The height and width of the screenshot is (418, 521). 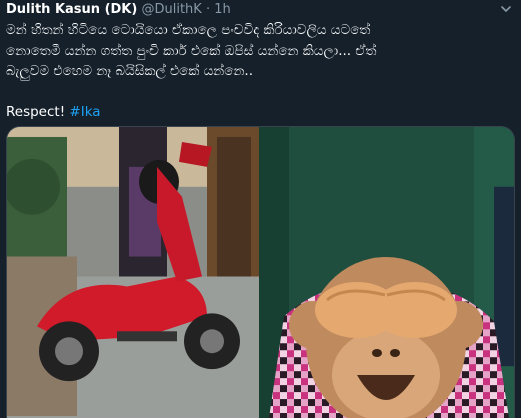 What do you see at coordinates (222, 9) in the screenshot?
I see `tweet-timestamp: 1h` at bounding box center [222, 9].